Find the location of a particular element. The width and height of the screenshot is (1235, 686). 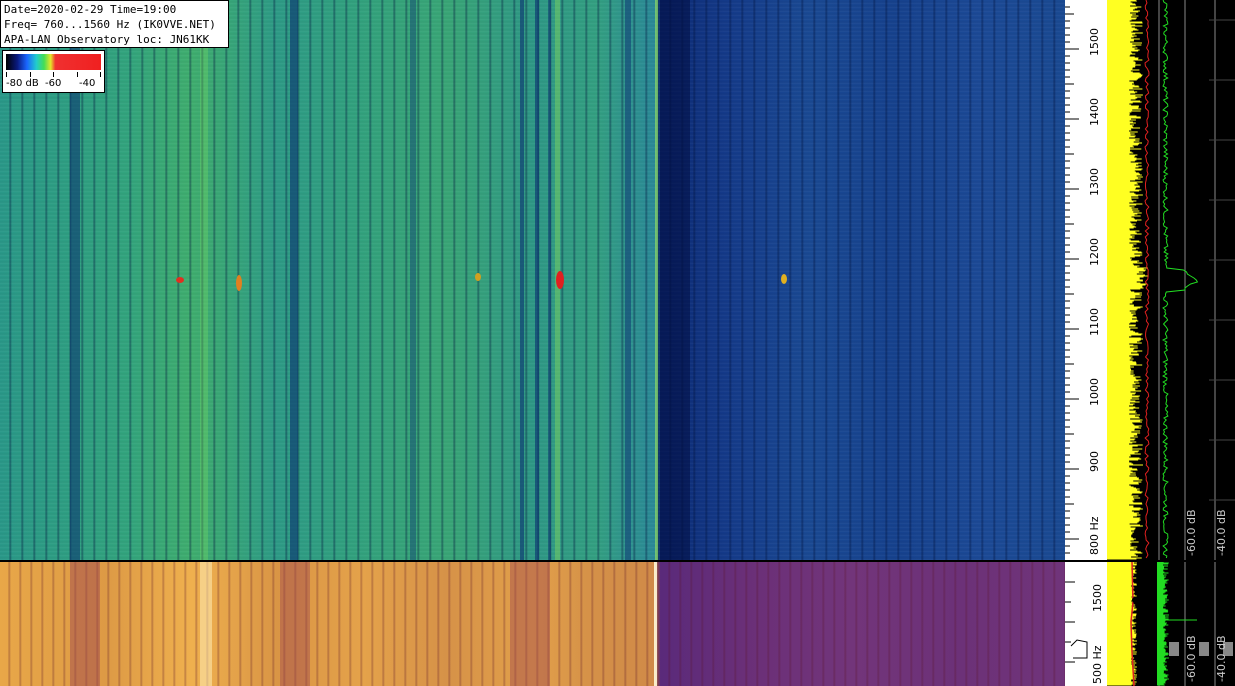

spectrum-panel-top: -60.0 dB -40.0 dB is located at coordinates (1196, 280).